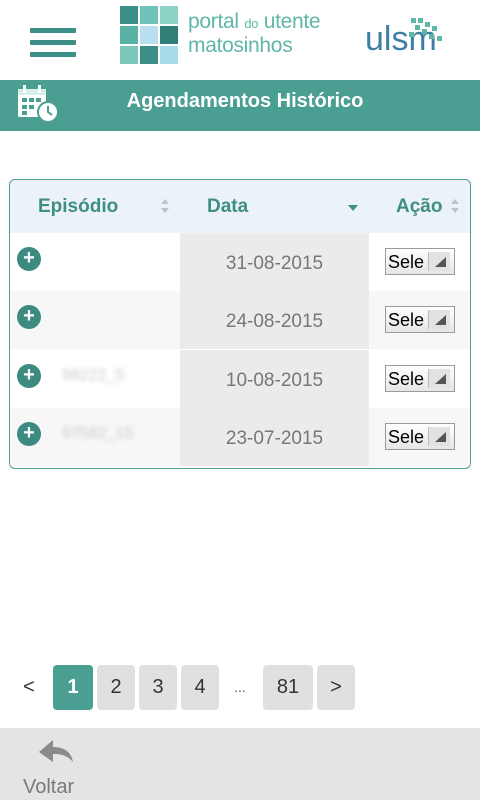  What do you see at coordinates (29, 687) in the screenshot?
I see `pagination-prev-button: <` at bounding box center [29, 687].